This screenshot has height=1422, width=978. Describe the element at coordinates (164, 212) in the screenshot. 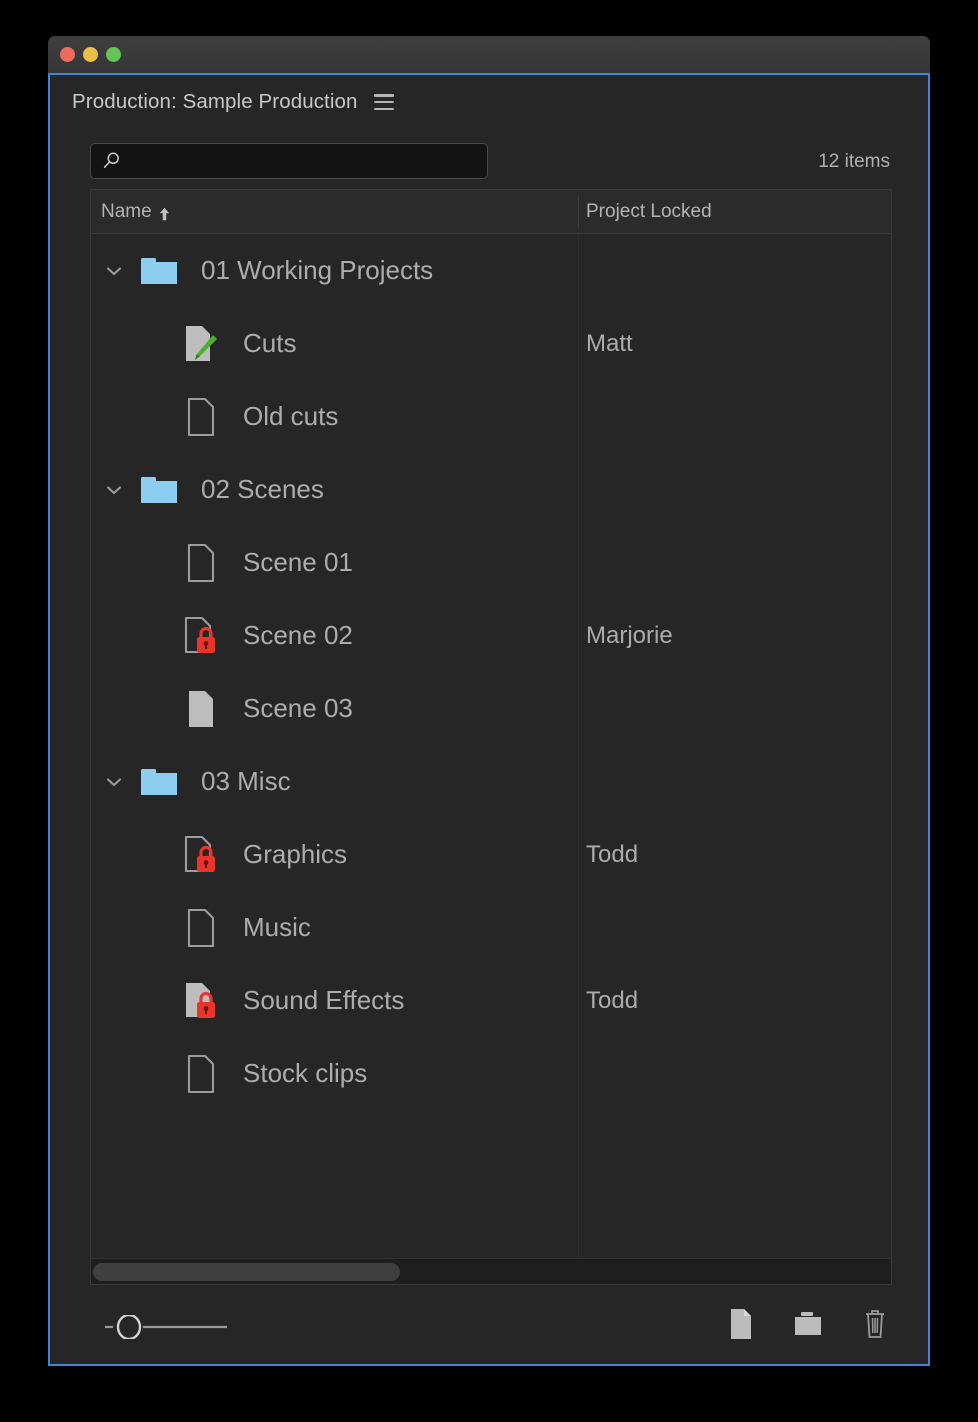

I see `sort-ascending-icon` at that location.